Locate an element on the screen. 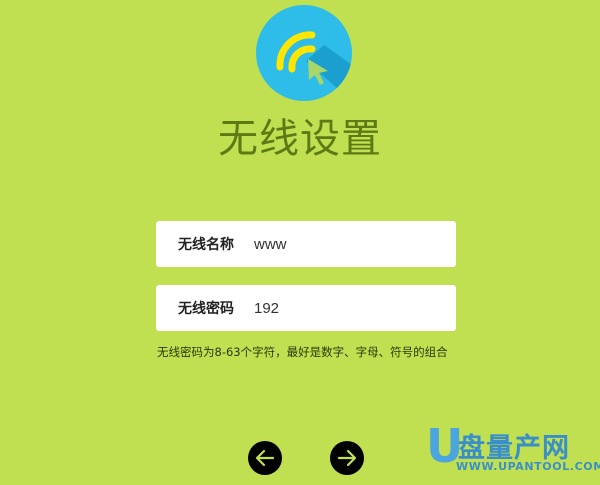  watermark-url: WWW.UPANTOOL.COM is located at coordinates (528, 466).